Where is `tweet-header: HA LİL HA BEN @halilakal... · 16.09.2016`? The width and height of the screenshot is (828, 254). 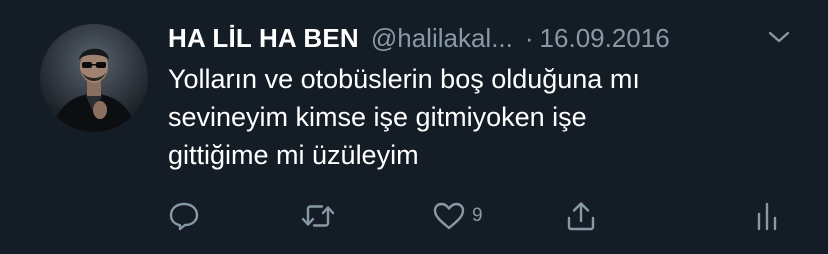
tweet-header: HA LİL HA BEN @halilakal... · 16.09.2016 is located at coordinates (419, 38).